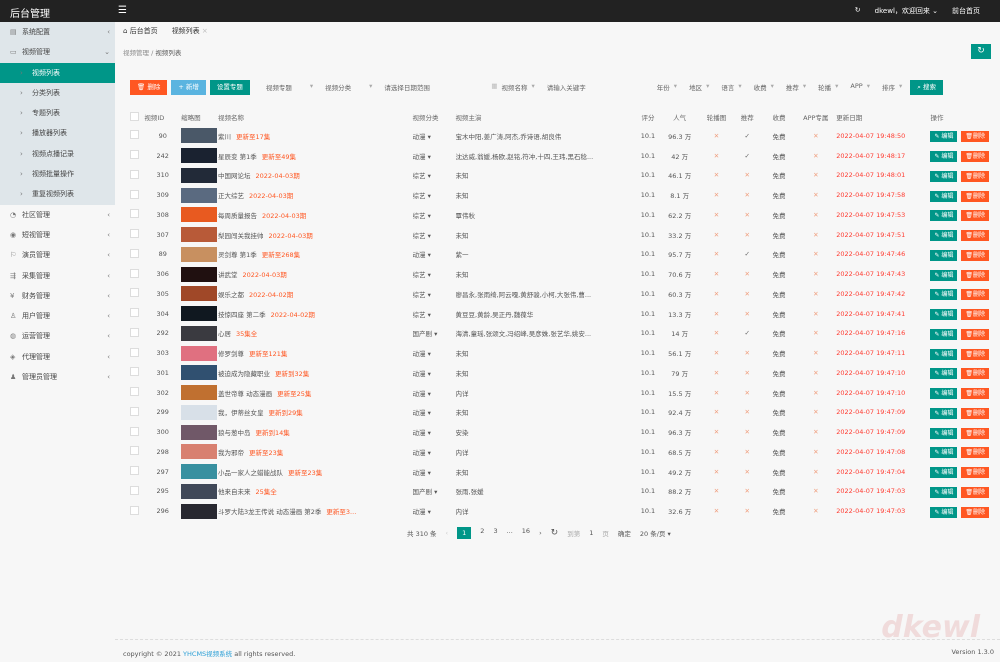  I want to click on batch-delete-button: 🗑 删除, so click(149, 87).